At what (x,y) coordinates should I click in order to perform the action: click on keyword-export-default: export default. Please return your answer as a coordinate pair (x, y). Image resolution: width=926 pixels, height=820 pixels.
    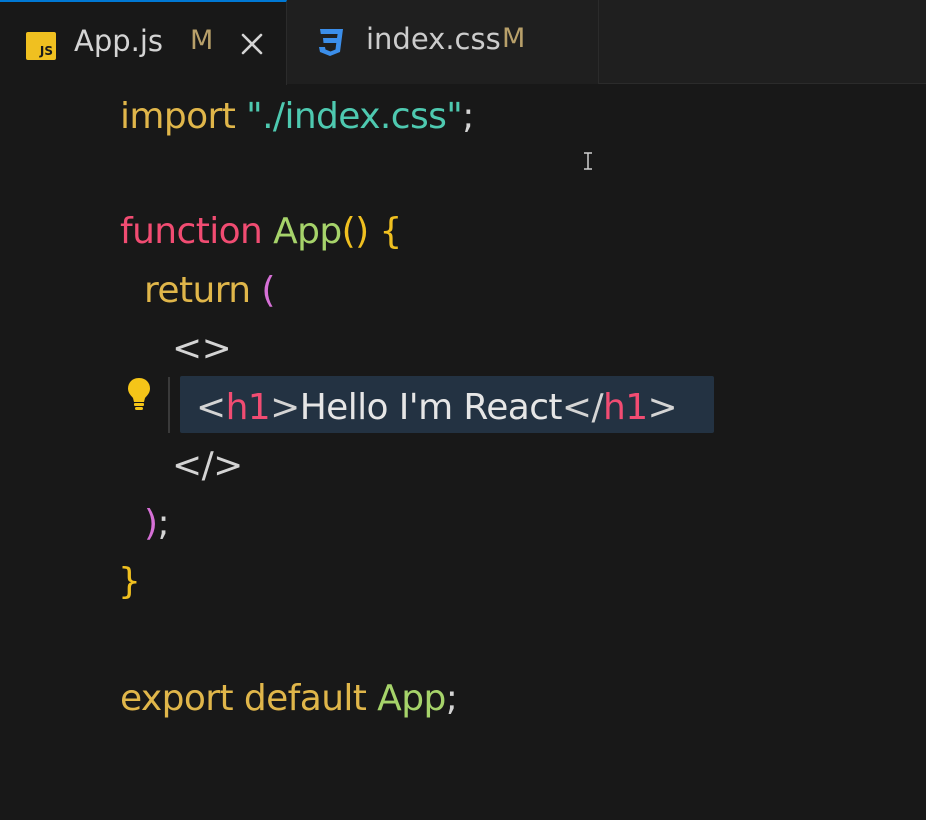
    Looking at the image, I should click on (243, 698).